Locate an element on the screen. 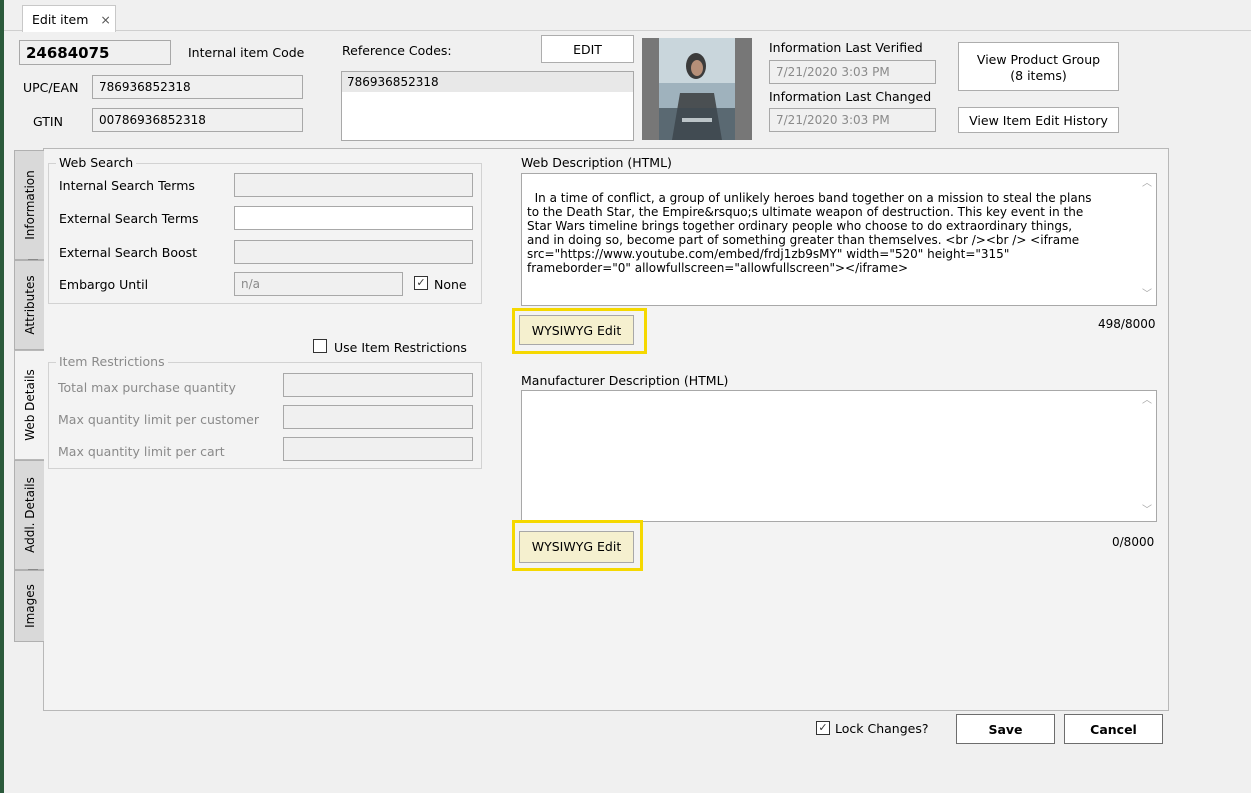 This screenshot has width=1251, height=793. lock-changes-label: Lock Changes? is located at coordinates (882, 728).